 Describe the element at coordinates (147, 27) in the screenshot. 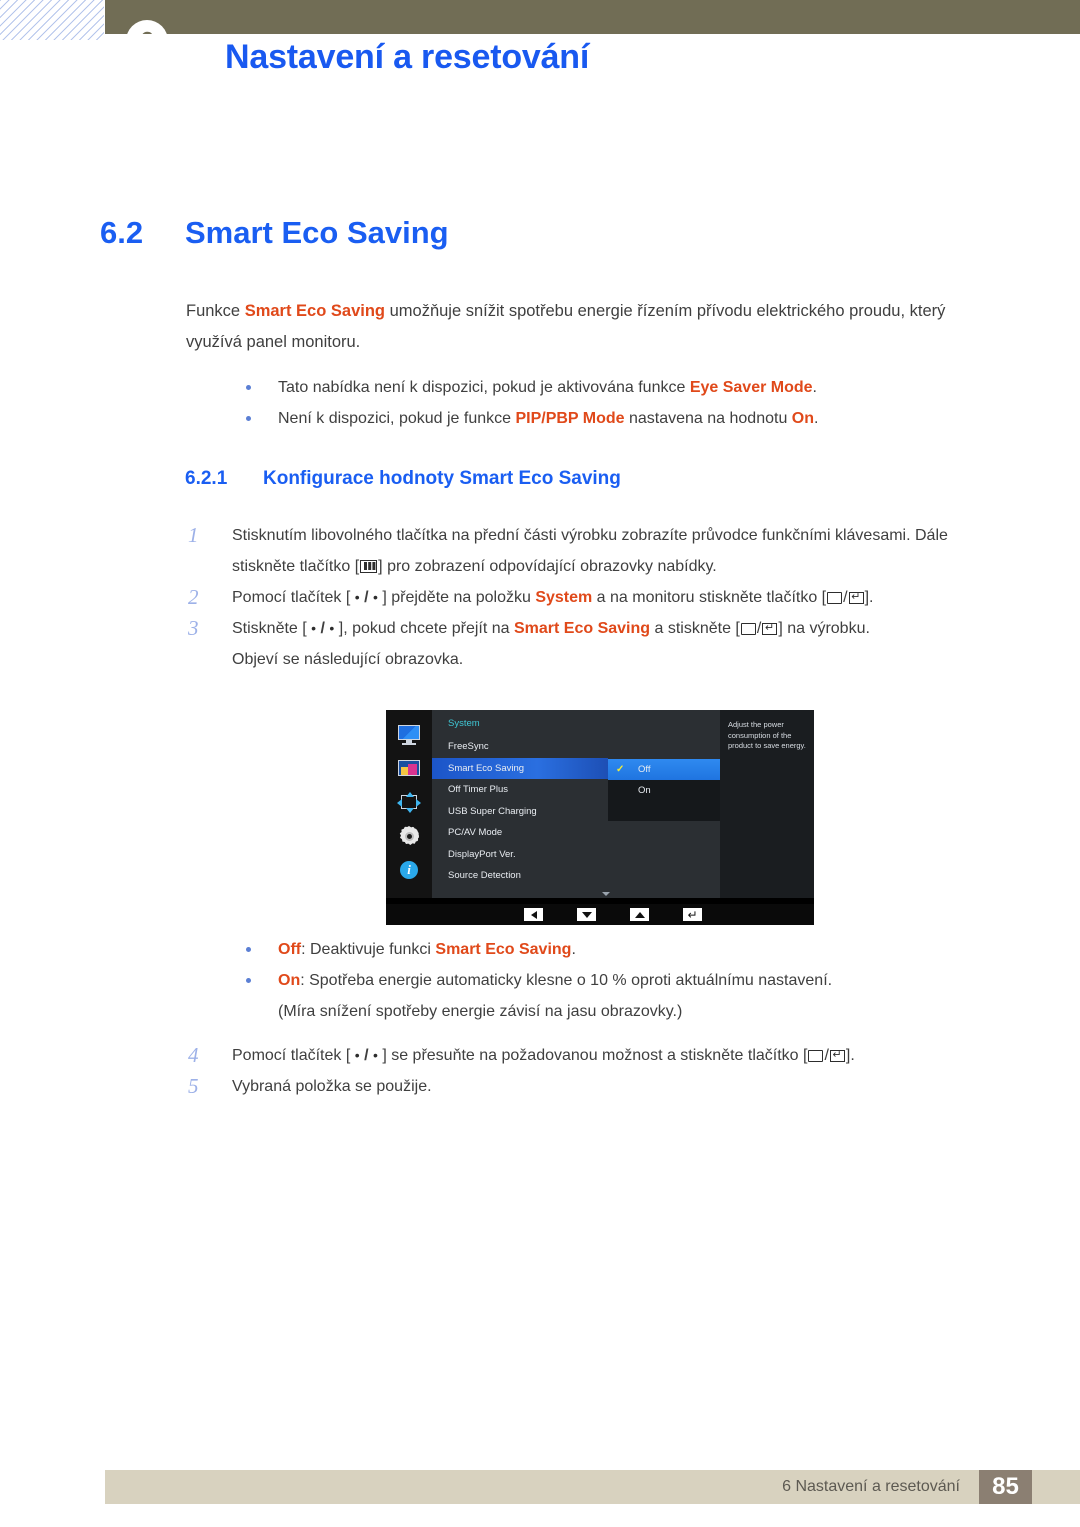

I see `chapter-number-badge: 6` at that location.